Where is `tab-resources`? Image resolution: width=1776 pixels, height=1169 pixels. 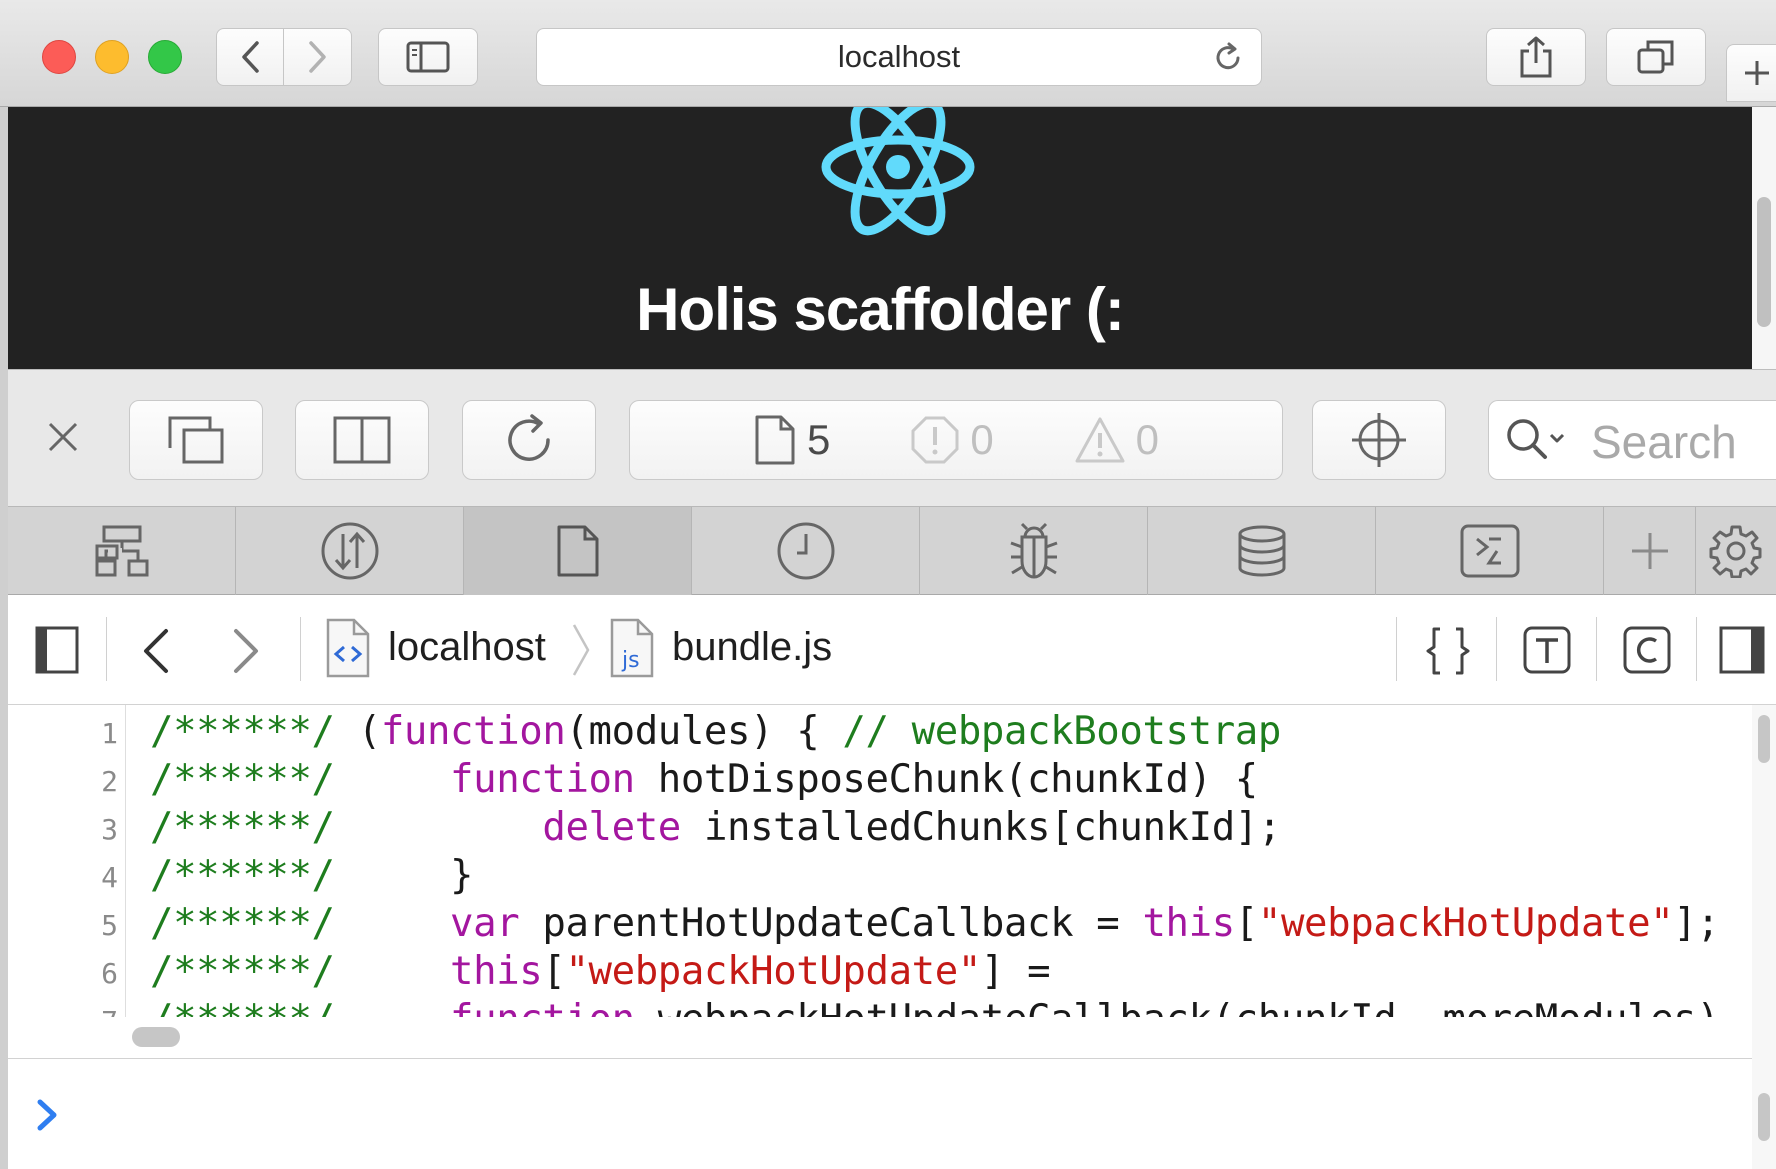
tab-resources is located at coordinates (578, 551).